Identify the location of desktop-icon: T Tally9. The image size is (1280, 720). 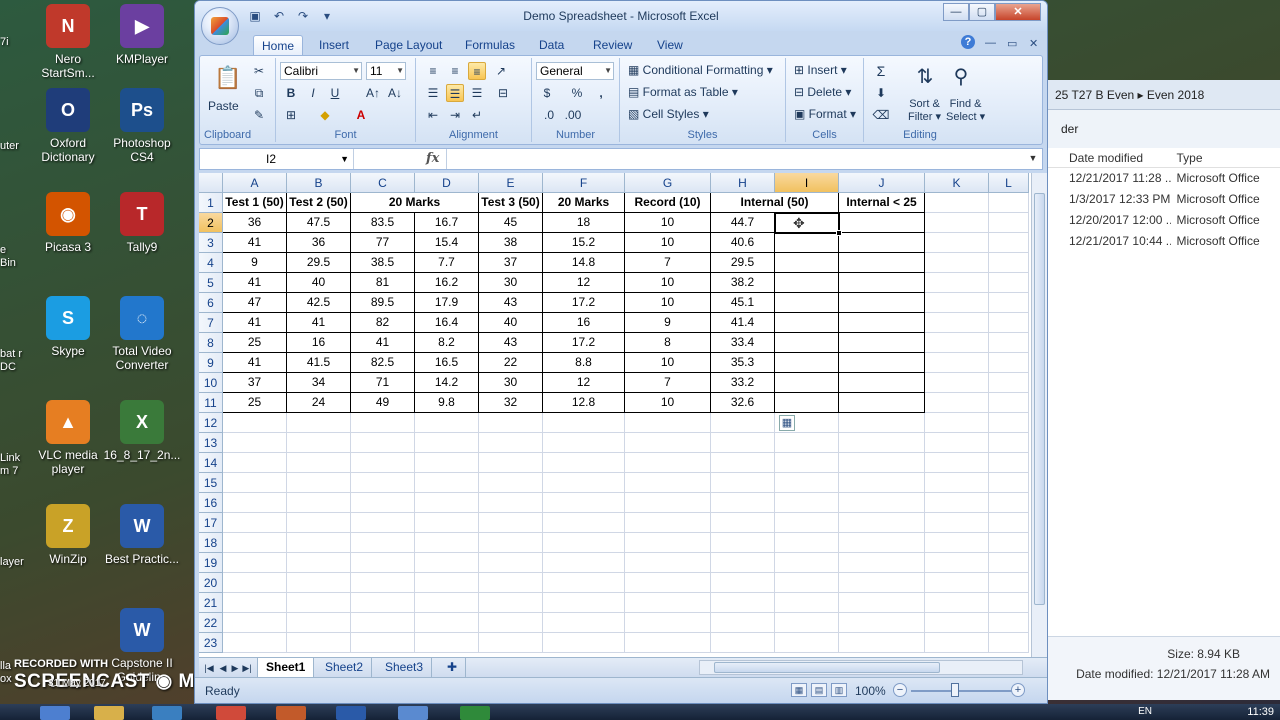
(142, 223).